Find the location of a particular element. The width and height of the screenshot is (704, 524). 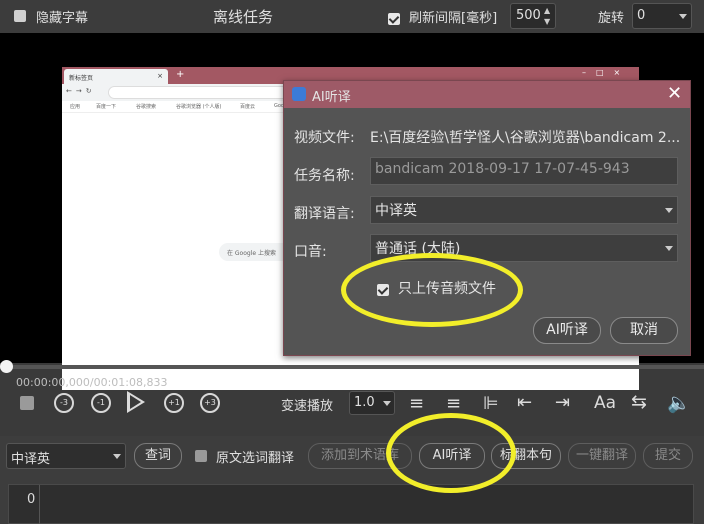

align-left-icon: ⊫ is located at coordinates (491, 403).